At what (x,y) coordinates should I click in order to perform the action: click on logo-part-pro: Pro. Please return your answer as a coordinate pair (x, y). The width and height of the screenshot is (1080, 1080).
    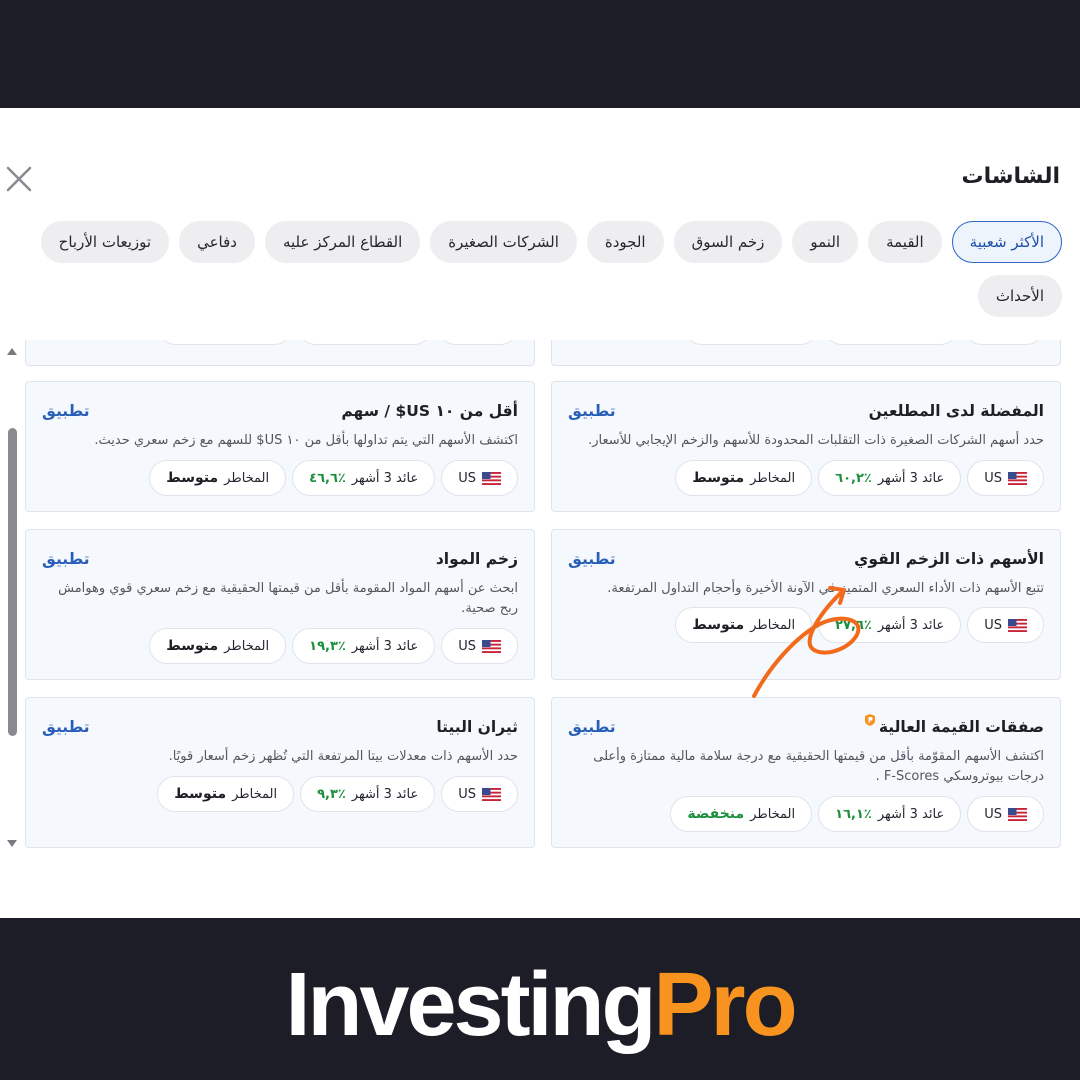
    Looking at the image, I should click on (725, 1005).